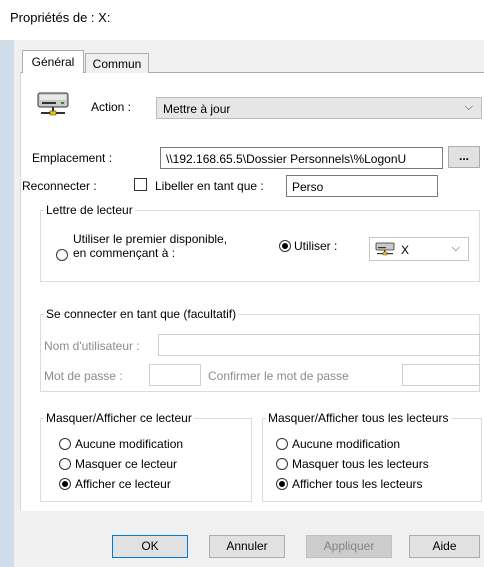  I want to click on confirm-password-input, so click(441, 375).